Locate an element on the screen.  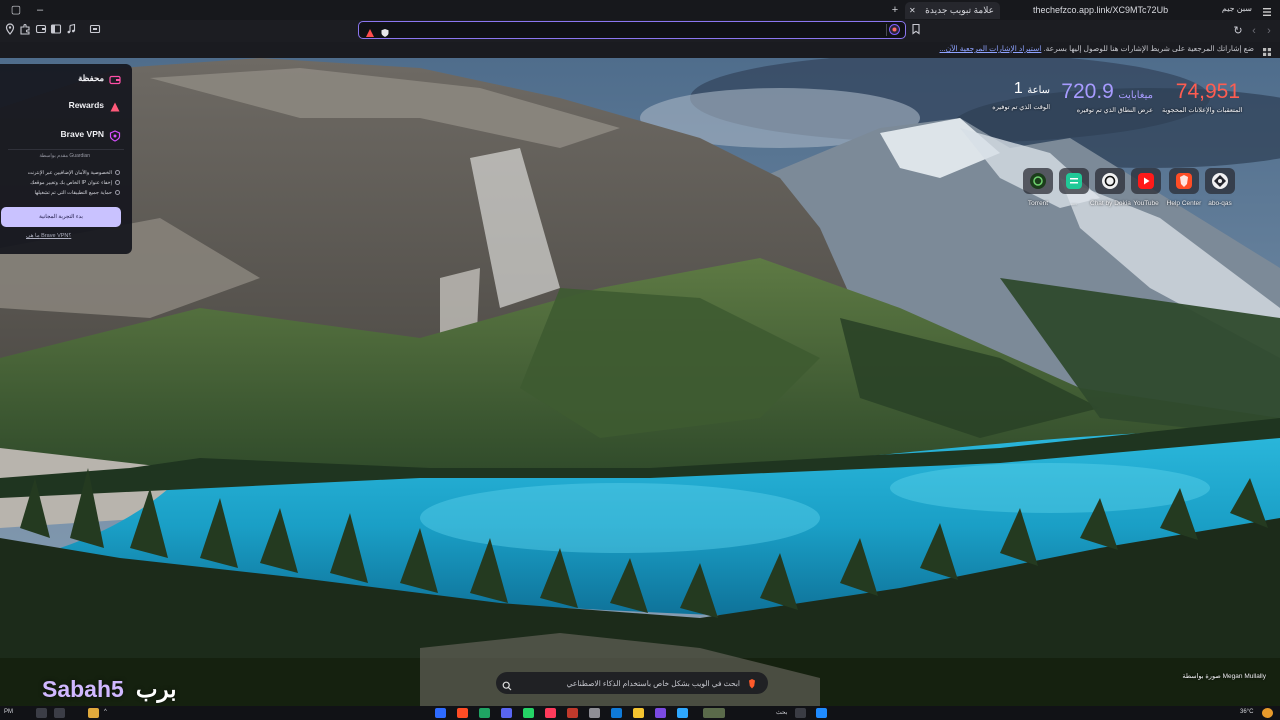
top-site-green is located at coordinates (1074, 181).